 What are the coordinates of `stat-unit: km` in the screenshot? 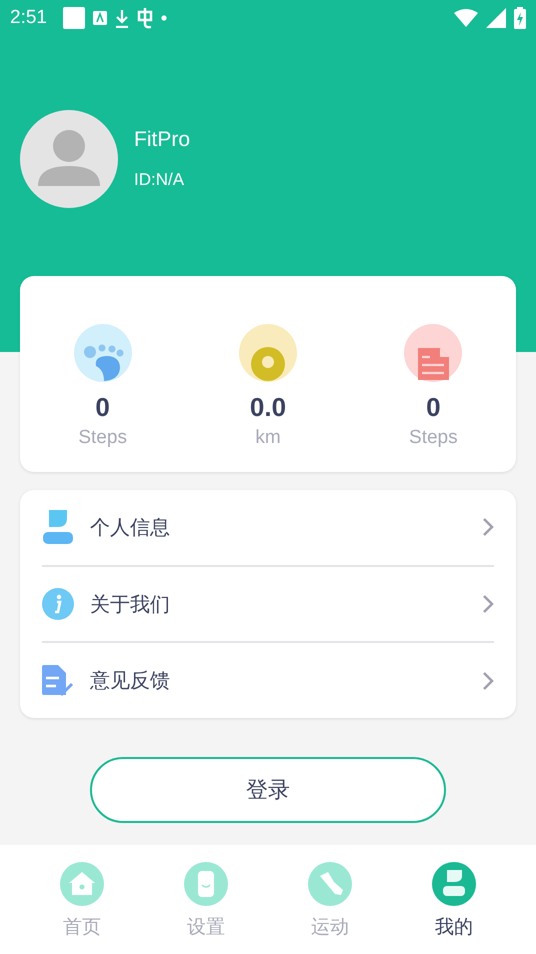 It's located at (268, 438).